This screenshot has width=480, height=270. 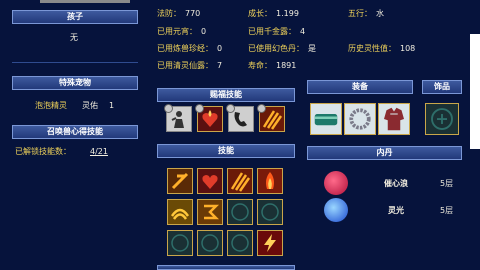 I want to click on rune-glyph-icon, so click(x=210, y=212).